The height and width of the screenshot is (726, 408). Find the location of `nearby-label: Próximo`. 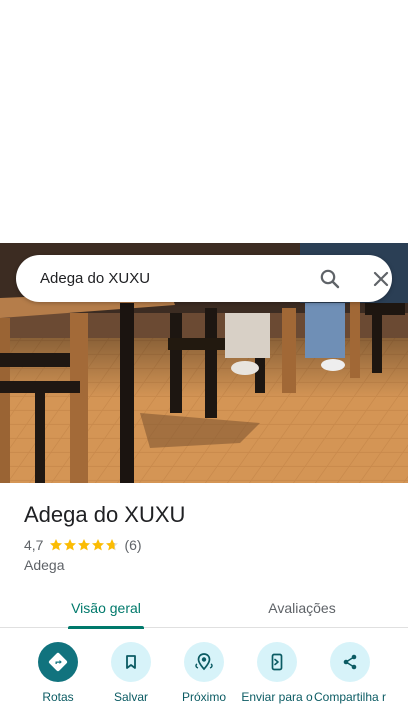

nearby-label: Próximo is located at coordinates (203, 697).